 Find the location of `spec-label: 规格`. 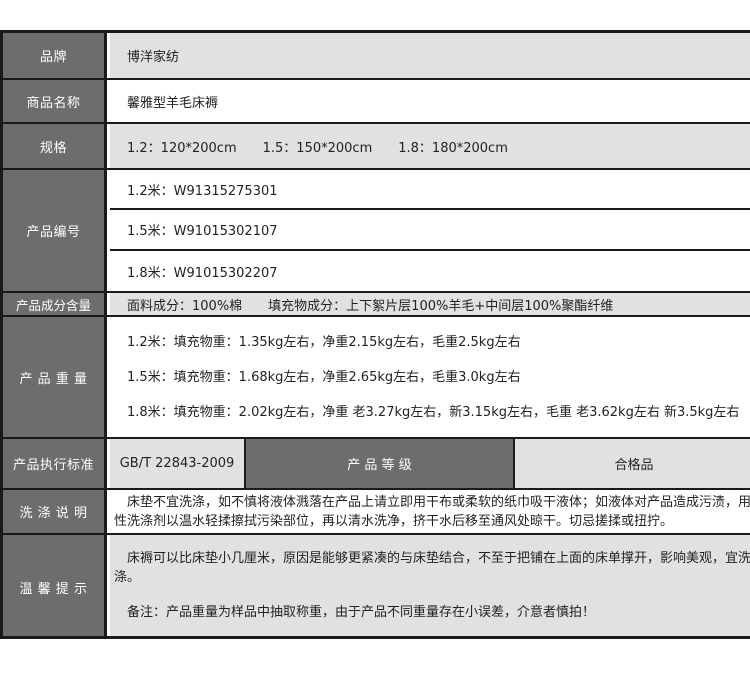

spec-label: 规格 is located at coordinates (55, 146).